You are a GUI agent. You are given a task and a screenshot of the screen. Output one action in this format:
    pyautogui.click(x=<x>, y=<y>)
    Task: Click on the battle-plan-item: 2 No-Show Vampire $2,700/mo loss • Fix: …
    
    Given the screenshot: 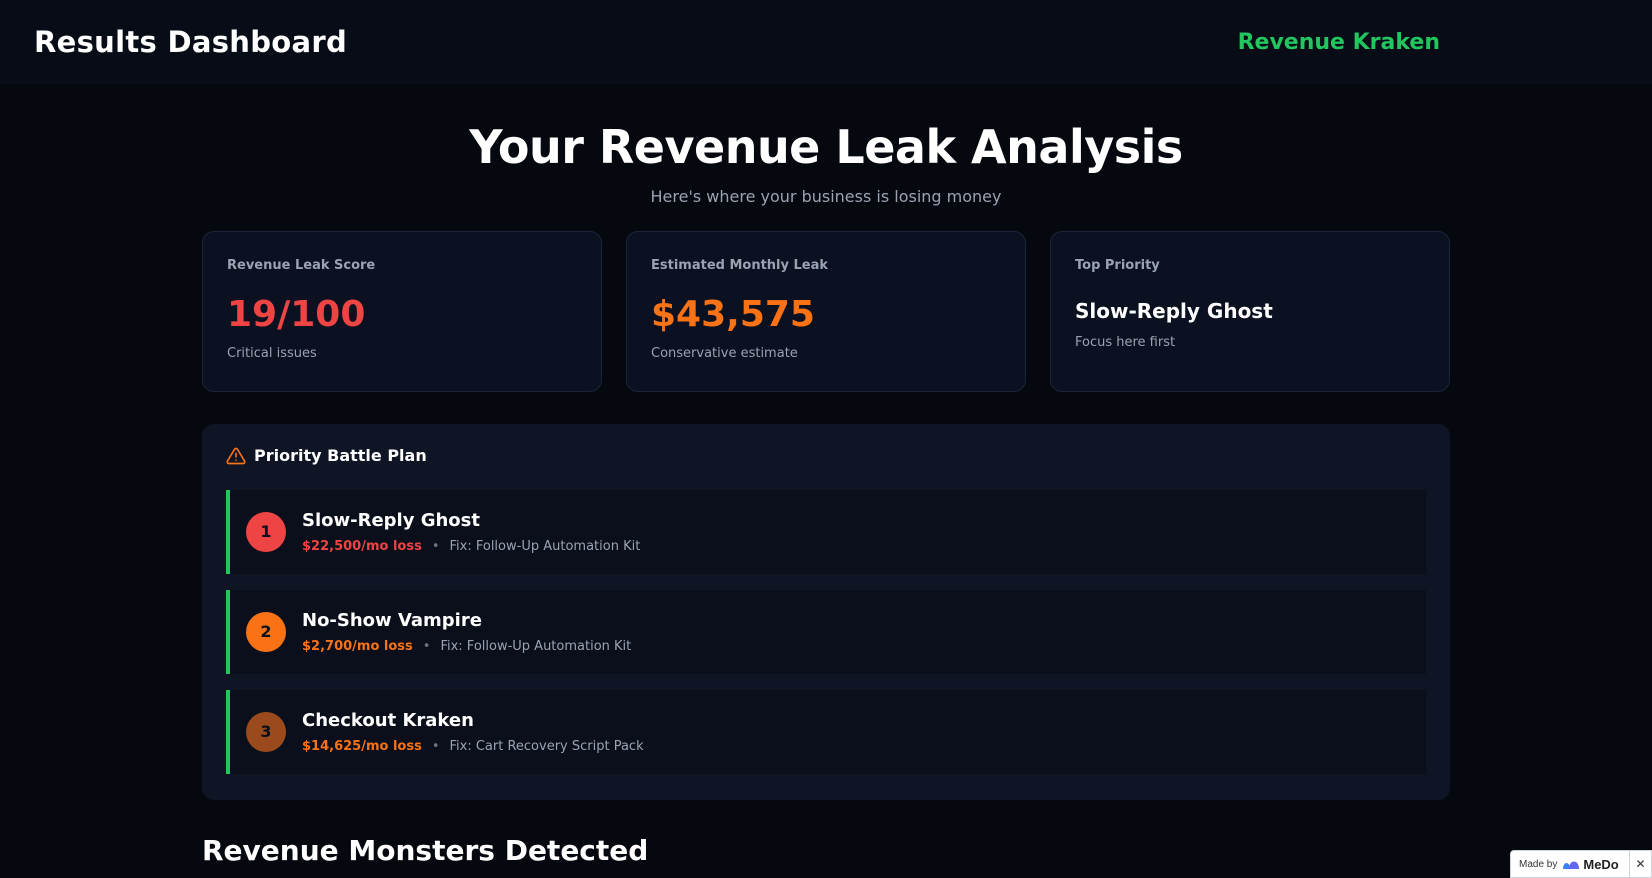 What is the action you would take?
    pyautogui.click(x=826, y=631)
    